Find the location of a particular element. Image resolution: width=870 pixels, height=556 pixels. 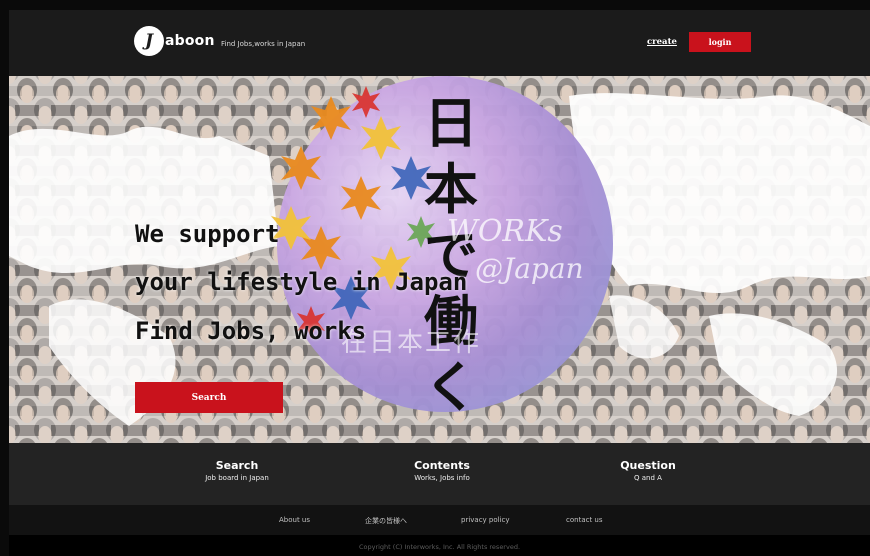

hero-headline-line-2: your lifestyle in Japan is located at coordinates (301, 282).